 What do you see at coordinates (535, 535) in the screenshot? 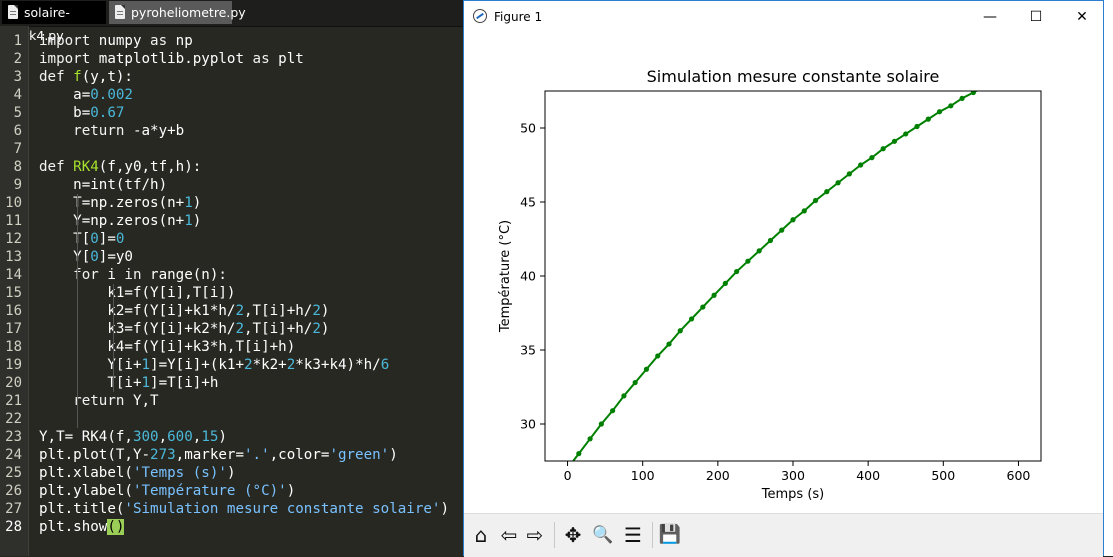
I see `forward-icon: ⇨` at bounding box center [535, 535].